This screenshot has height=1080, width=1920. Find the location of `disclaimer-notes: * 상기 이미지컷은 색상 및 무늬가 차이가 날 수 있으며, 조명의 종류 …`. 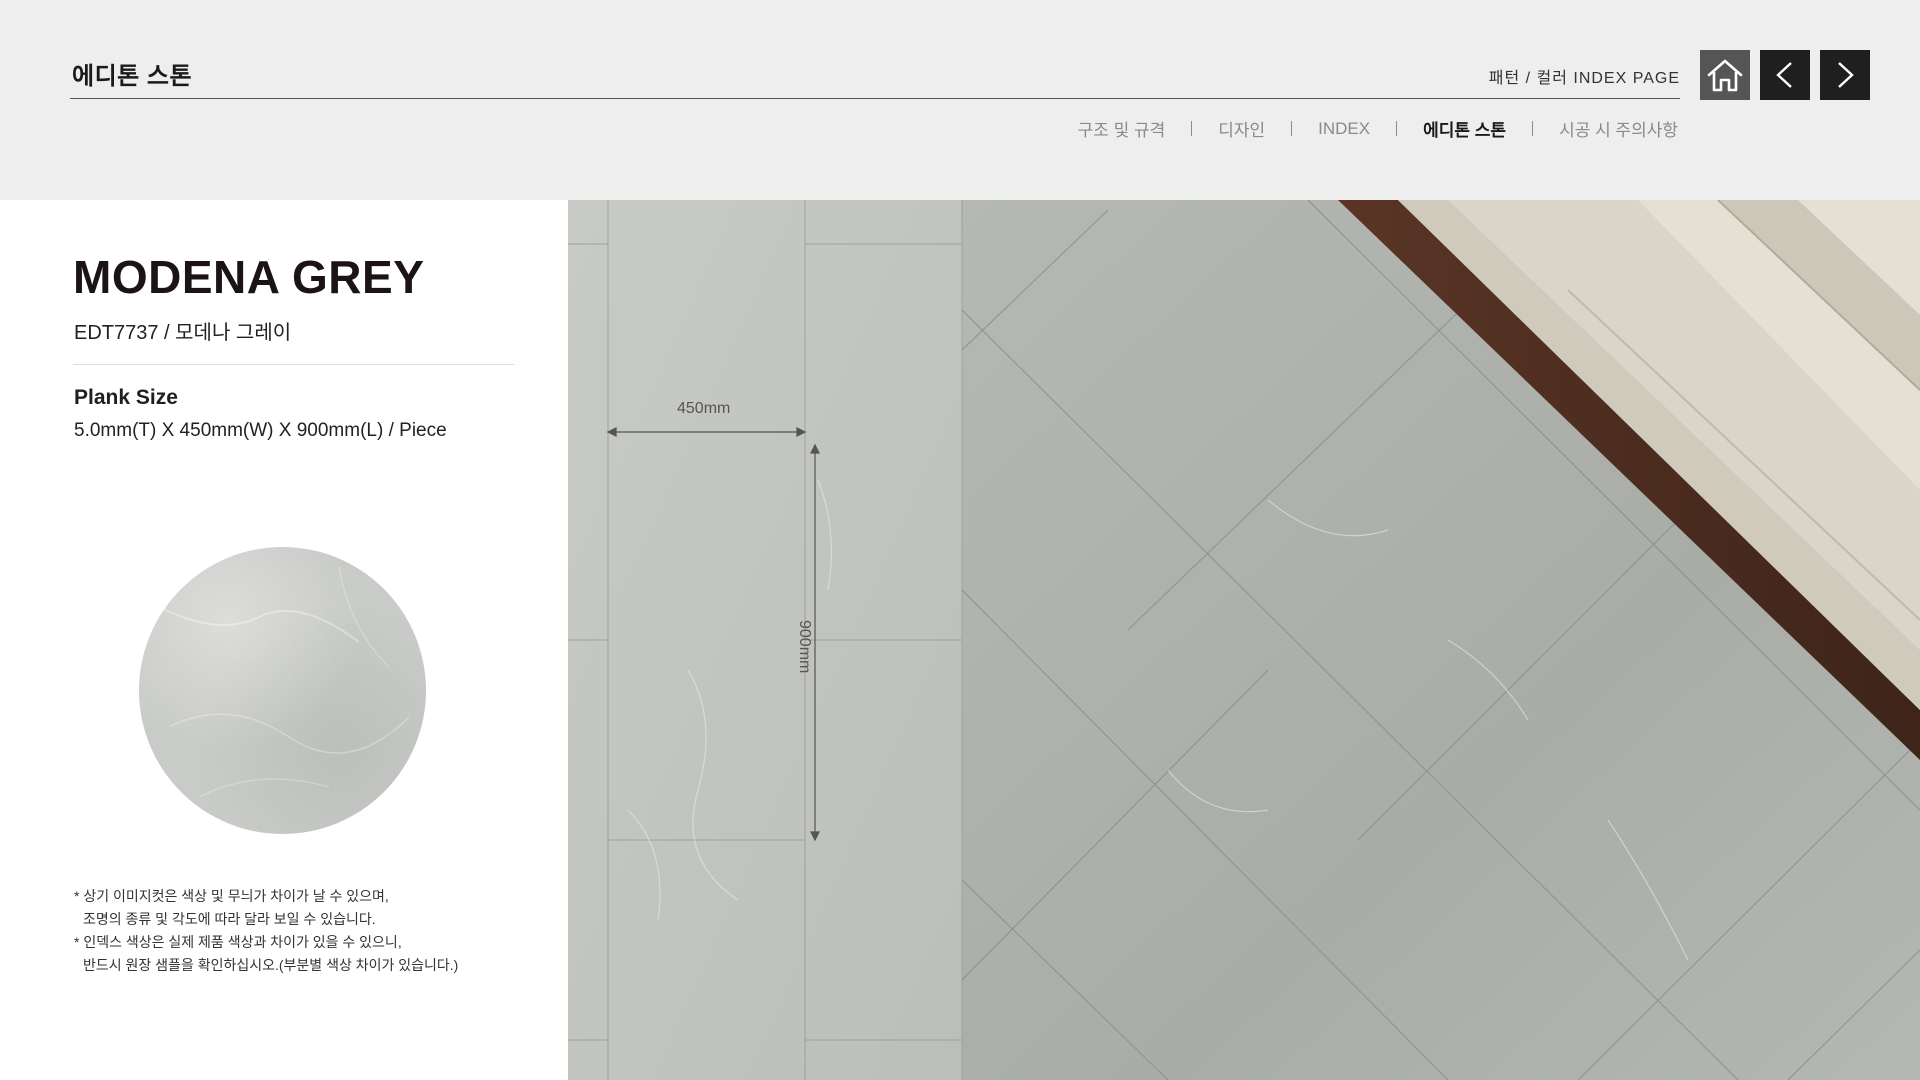

disclaimer-notes: * 상기 이미지컷은 색상 및 무늬가 차이가 날 수 있으며, 조명의 종류 … is located at coordinates (266, 931).